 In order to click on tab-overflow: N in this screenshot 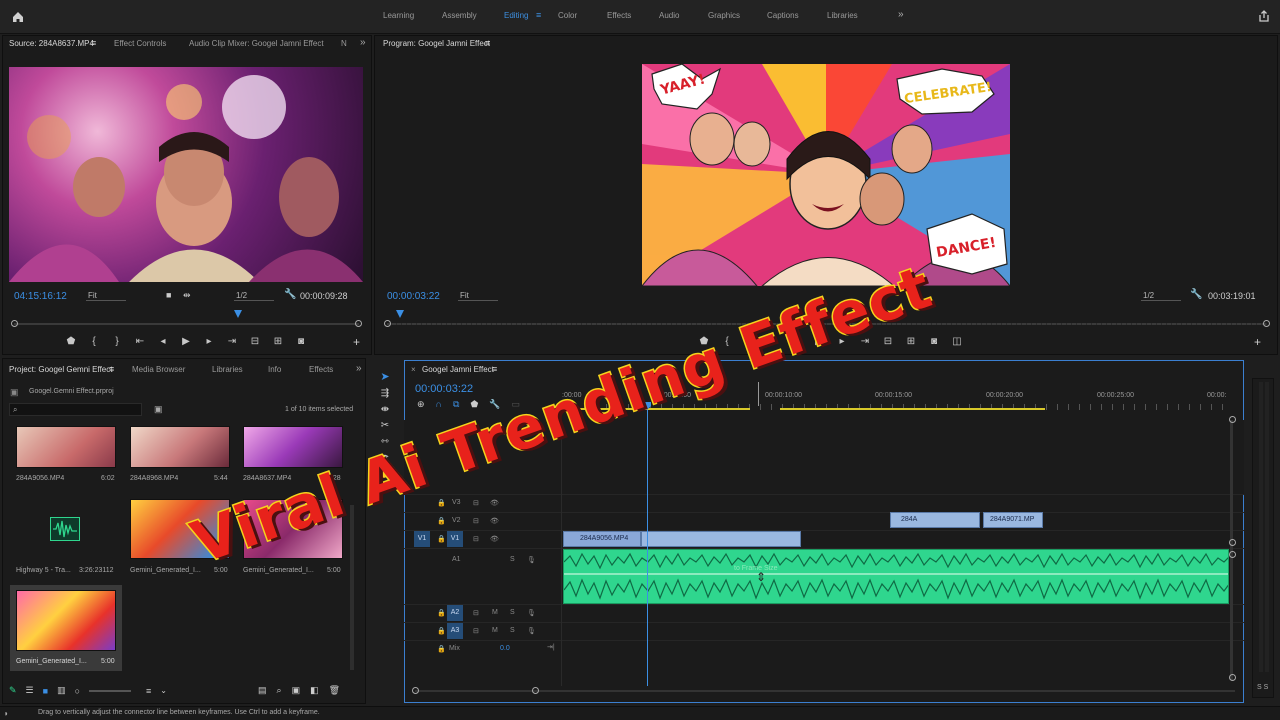, I will do `click(344, 43)`.